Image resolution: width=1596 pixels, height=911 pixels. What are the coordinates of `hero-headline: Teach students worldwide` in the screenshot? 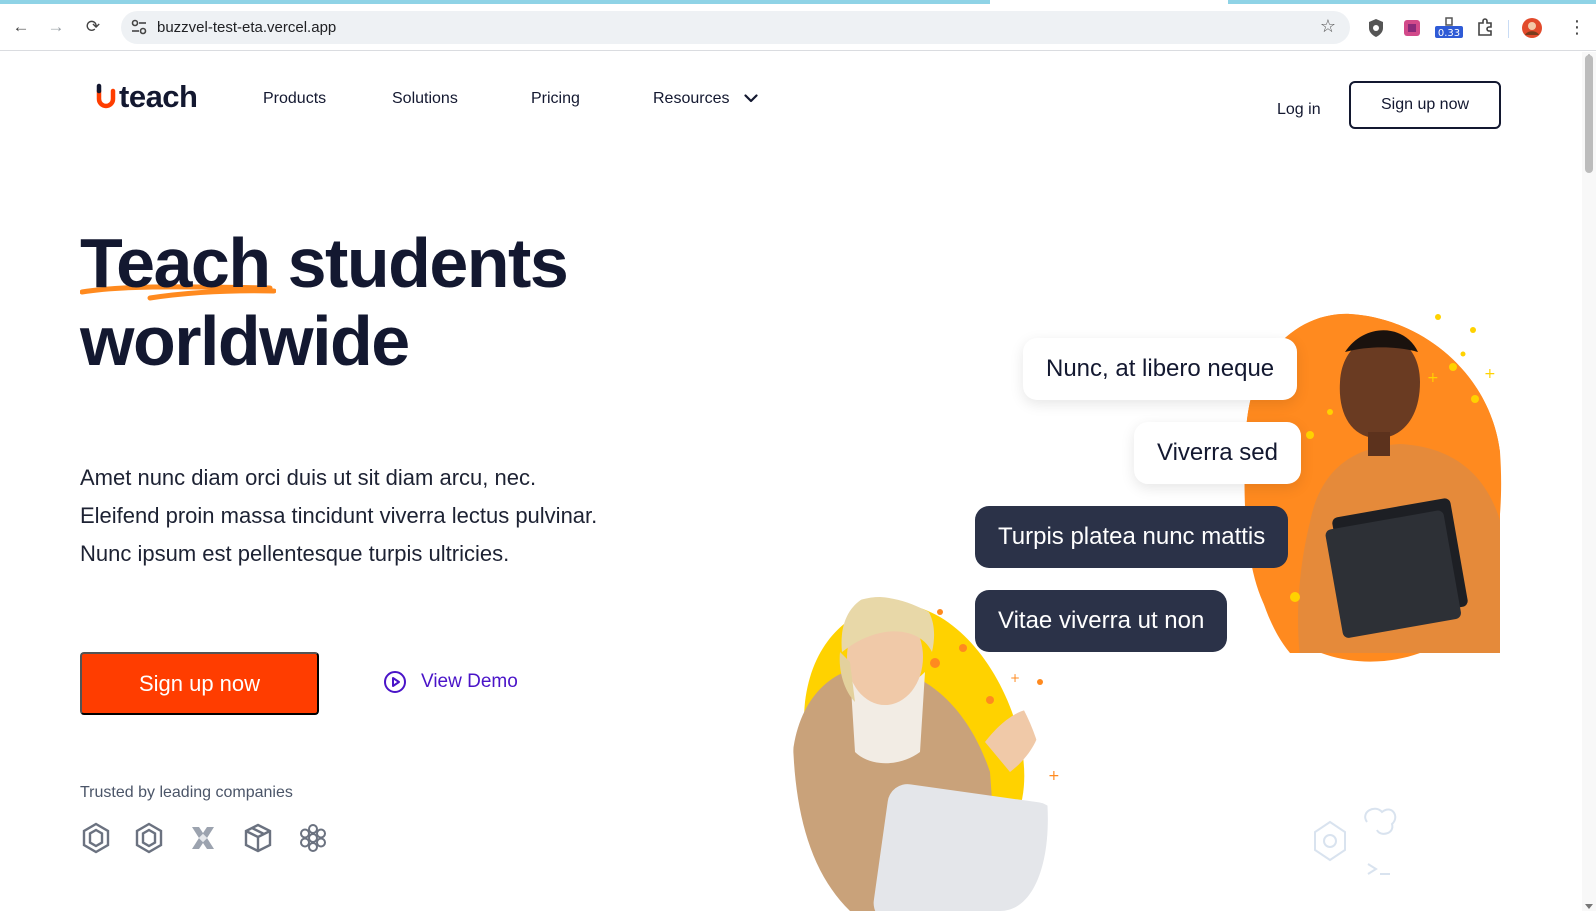 It's located at (324, 302).